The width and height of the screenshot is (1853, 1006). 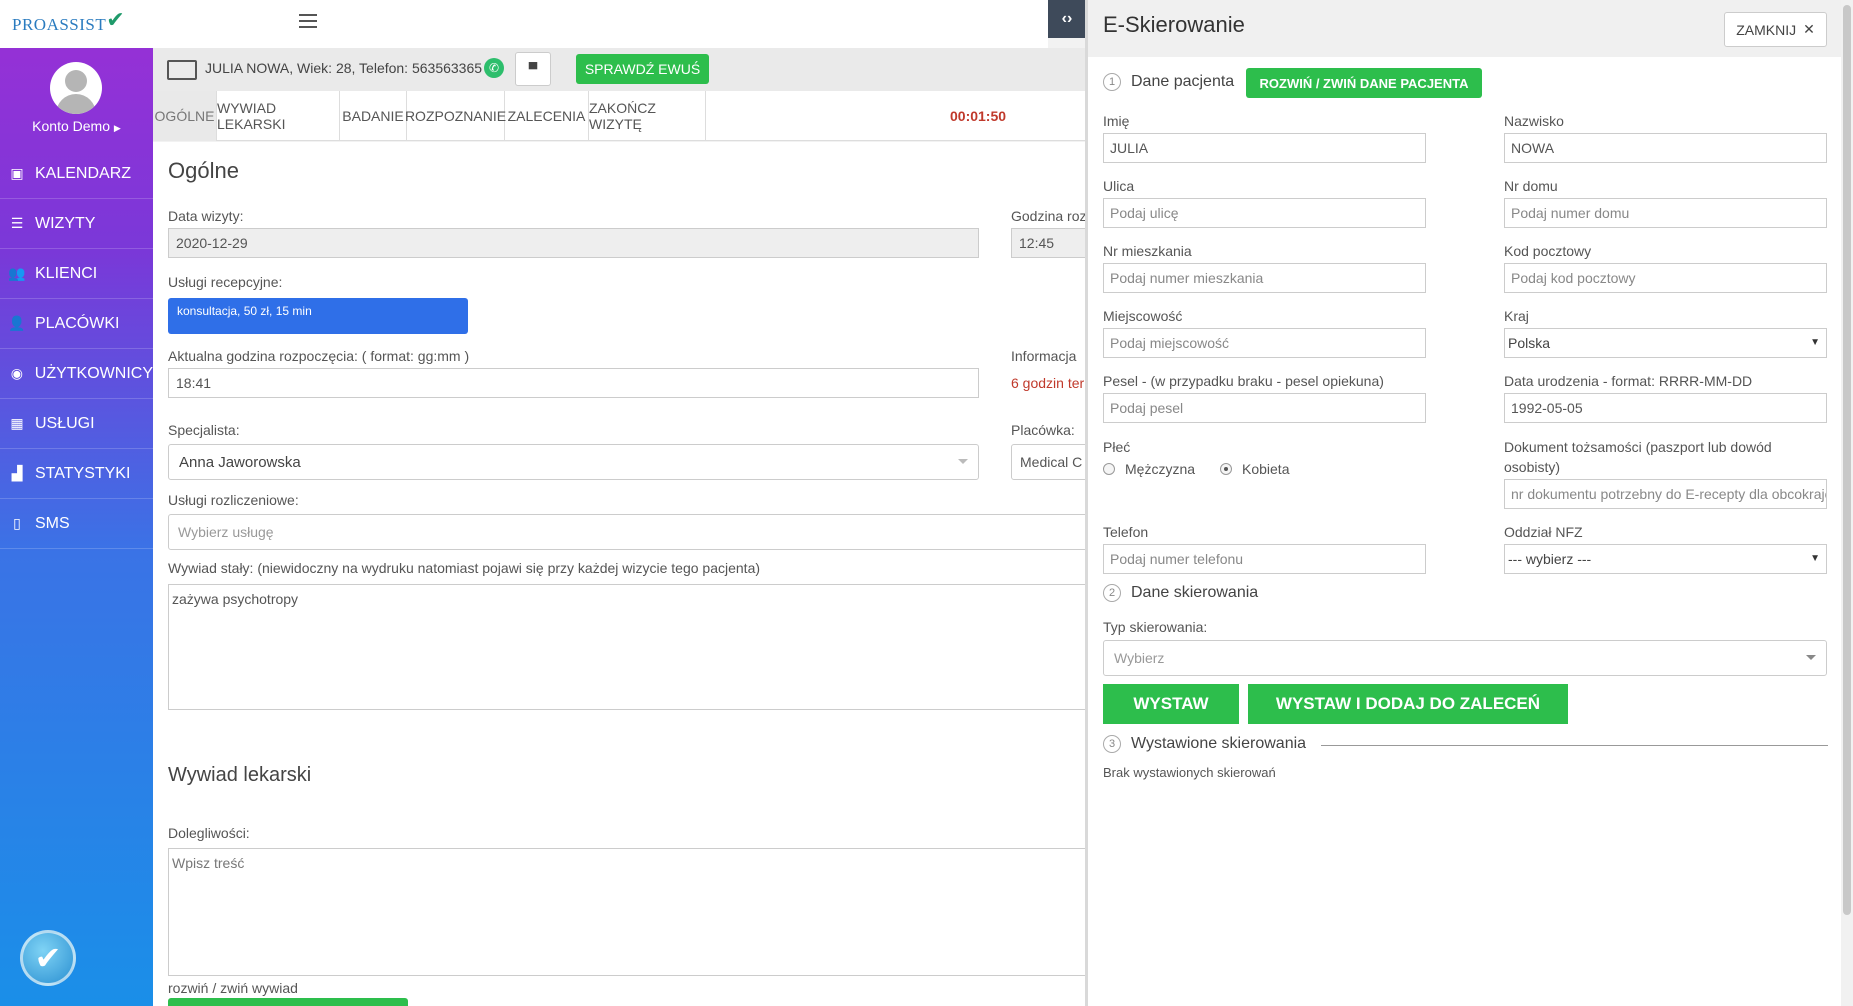 I want to click on nav-item-uzytkownicy: ◉ UŻYTKOWNICY, so click(x=76, y=374).